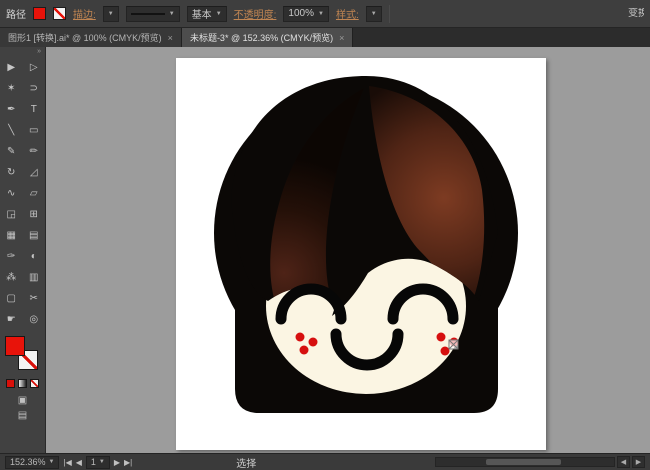 The height and width of the screenshot is (470, 650). I want to click on toolbar-collapse-button: », so click(39, 52).